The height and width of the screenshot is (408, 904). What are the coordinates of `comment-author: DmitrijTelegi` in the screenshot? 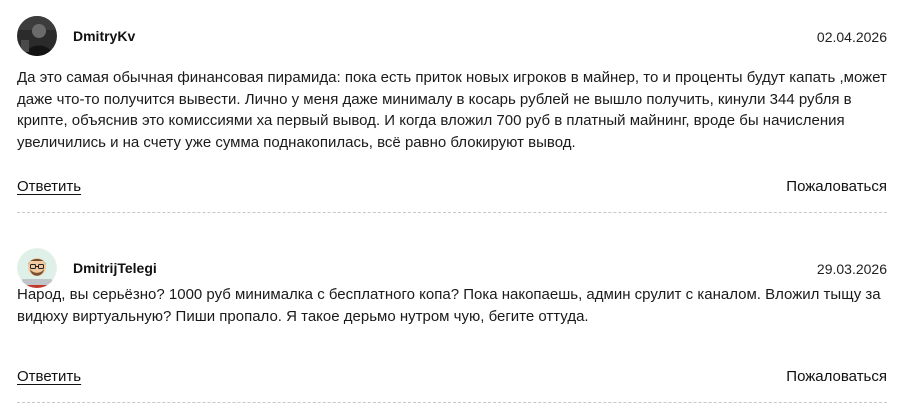 It's located at (115, 268).